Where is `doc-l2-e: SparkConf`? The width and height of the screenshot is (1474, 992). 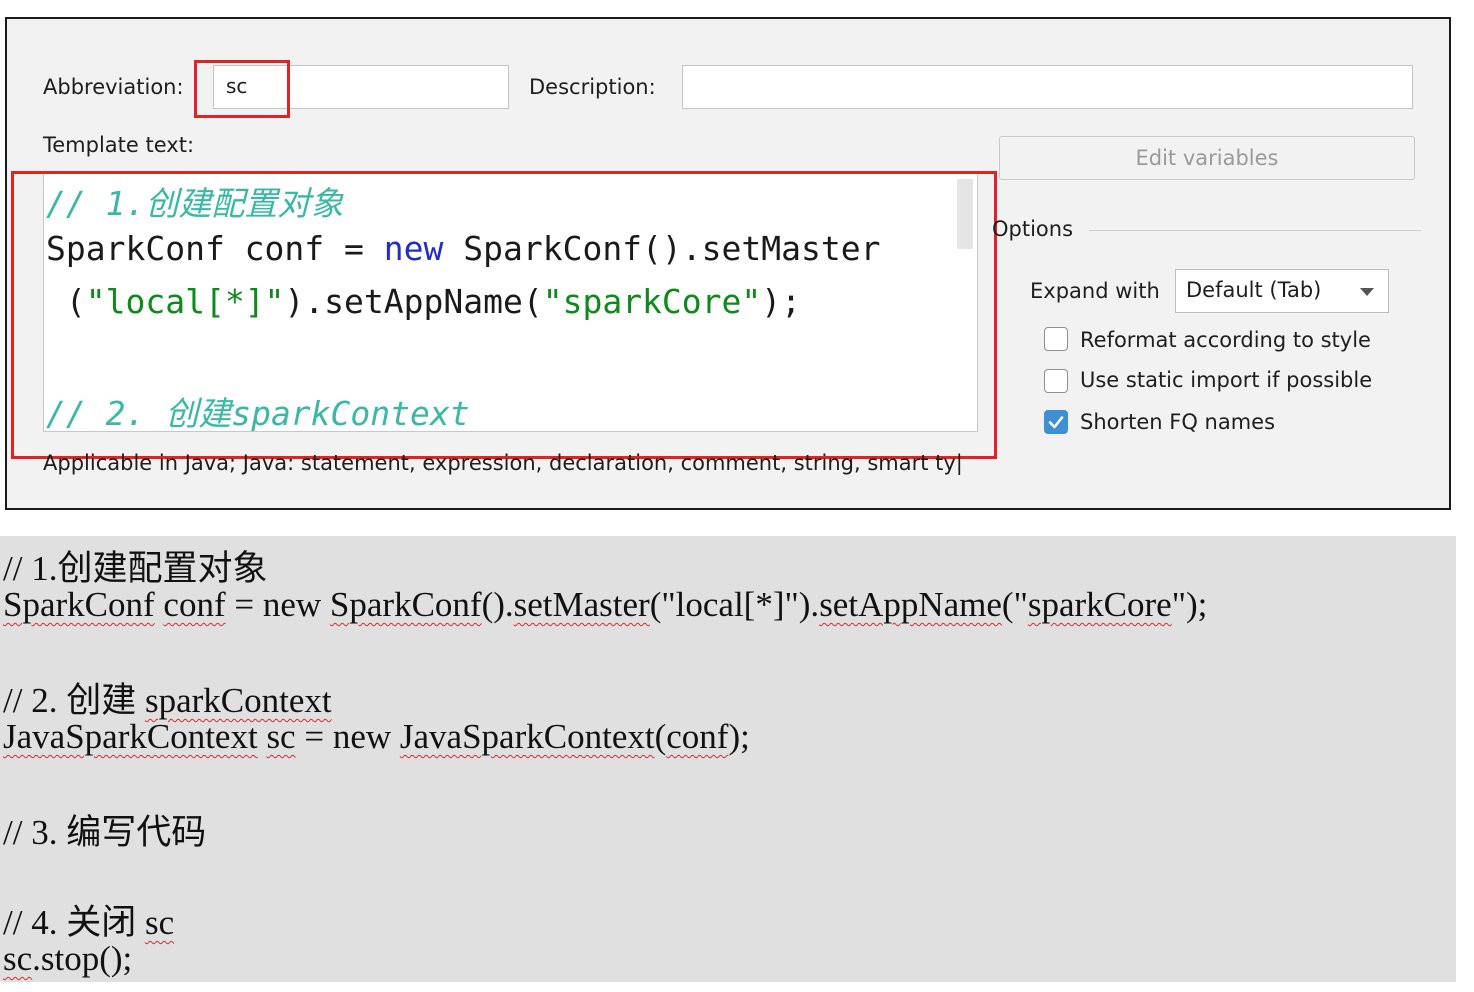
doc-l2-e: SparkConf is located at coordinates (405, 604).